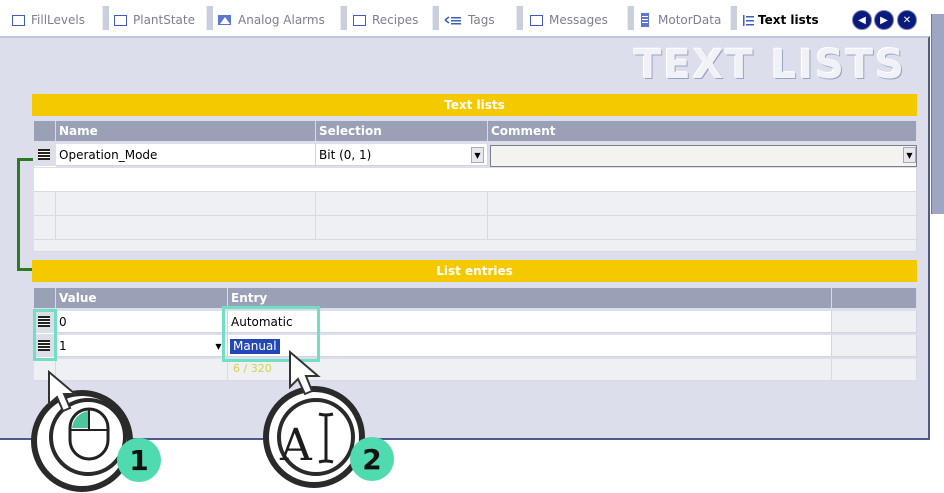  I want to click on mouse-click-callout: 1, so click(96, 430).